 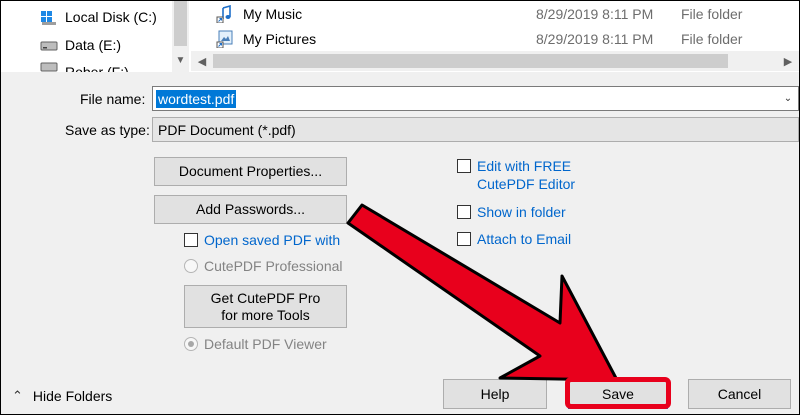 I want to click on file-name-value: wordtest.pdf, so click(x=196, y=98).